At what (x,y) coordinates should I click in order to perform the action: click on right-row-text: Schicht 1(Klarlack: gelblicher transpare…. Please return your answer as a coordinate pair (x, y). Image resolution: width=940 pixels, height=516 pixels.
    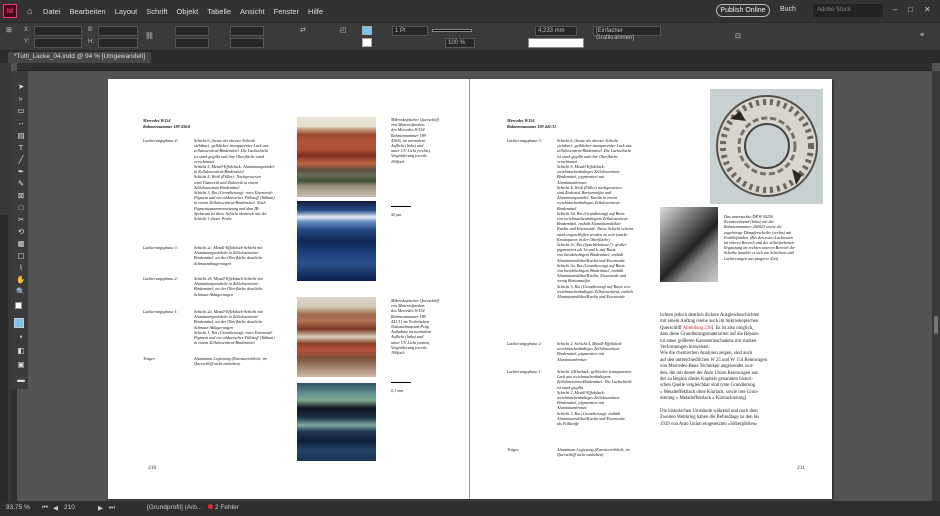
    Looking at the image, I should click on (607, 397).